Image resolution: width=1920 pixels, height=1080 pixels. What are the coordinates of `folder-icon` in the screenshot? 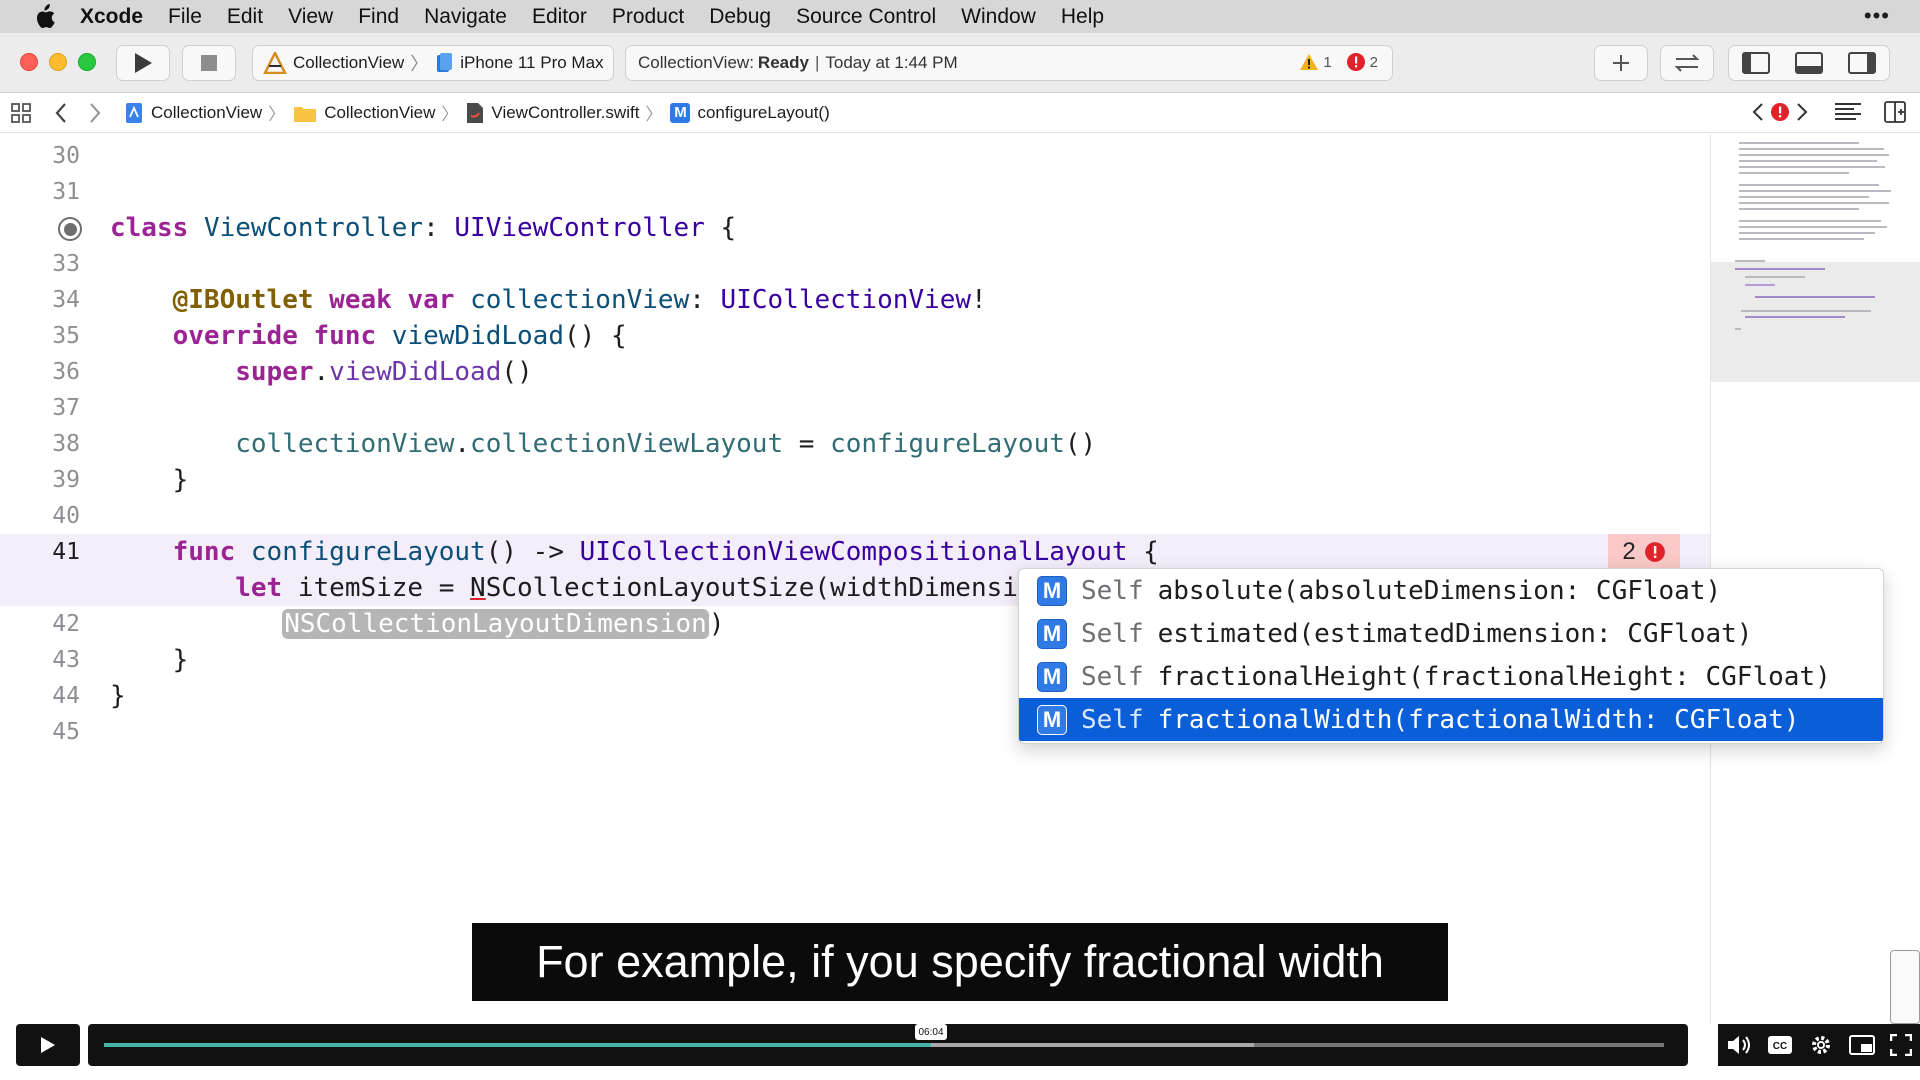 It's located at (305, 114).